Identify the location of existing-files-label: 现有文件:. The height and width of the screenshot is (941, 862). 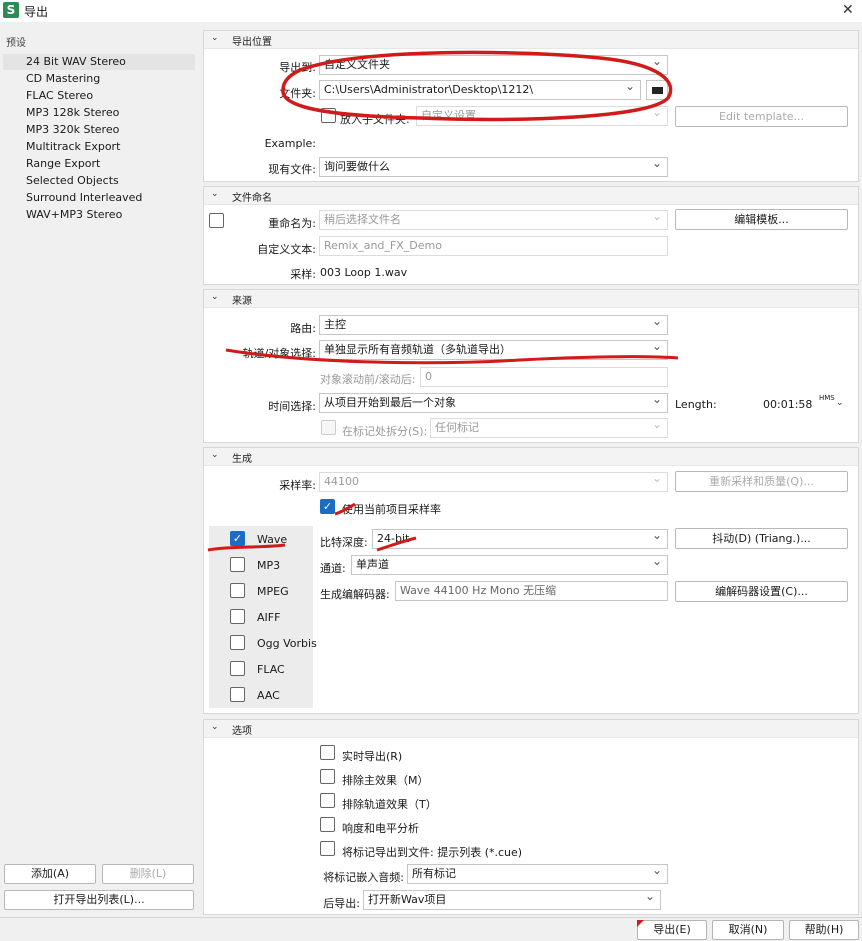
(292, 169).